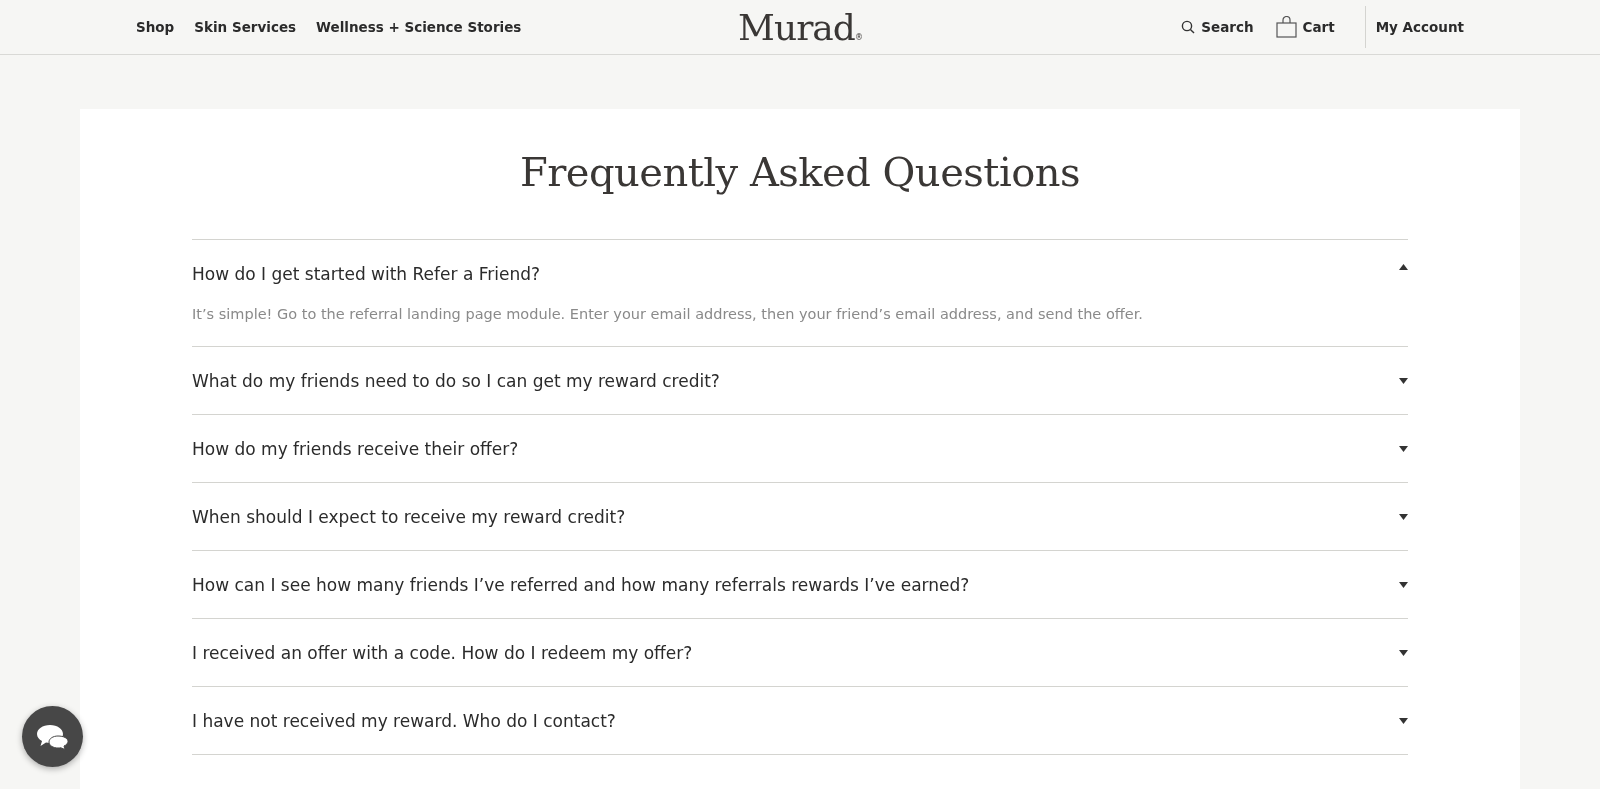 The height and width of the screenshot is (789, 1600). What do you see at coordinates (1305, 27) in the screenshot?
I see `cart-link: Cart` at bounding box center [1305, 27].